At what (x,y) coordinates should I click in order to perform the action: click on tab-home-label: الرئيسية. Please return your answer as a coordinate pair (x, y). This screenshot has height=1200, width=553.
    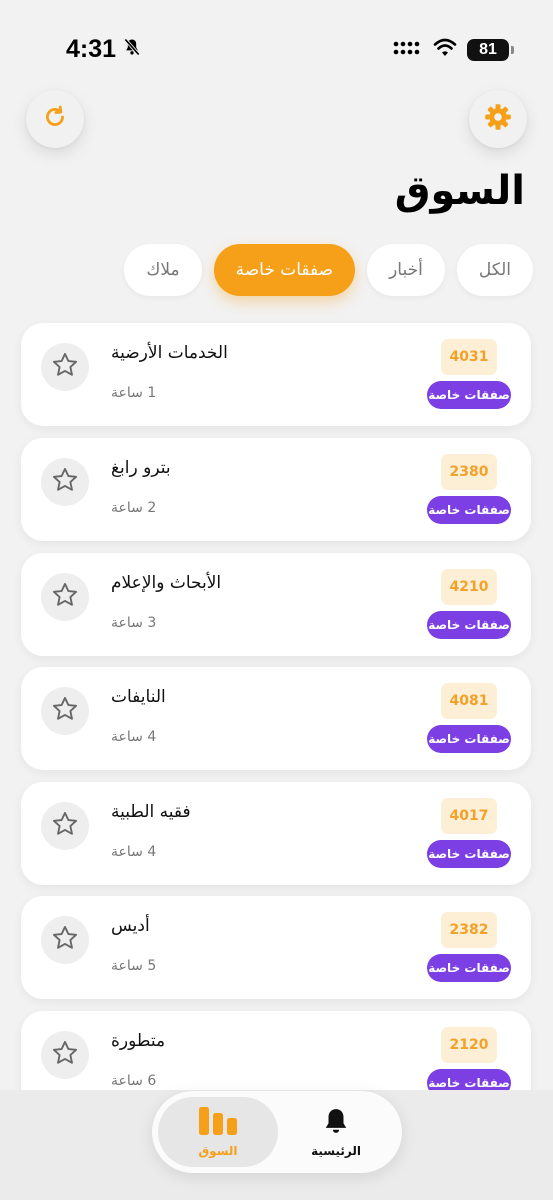
    Looking at the image, I should click on (336, 1151).